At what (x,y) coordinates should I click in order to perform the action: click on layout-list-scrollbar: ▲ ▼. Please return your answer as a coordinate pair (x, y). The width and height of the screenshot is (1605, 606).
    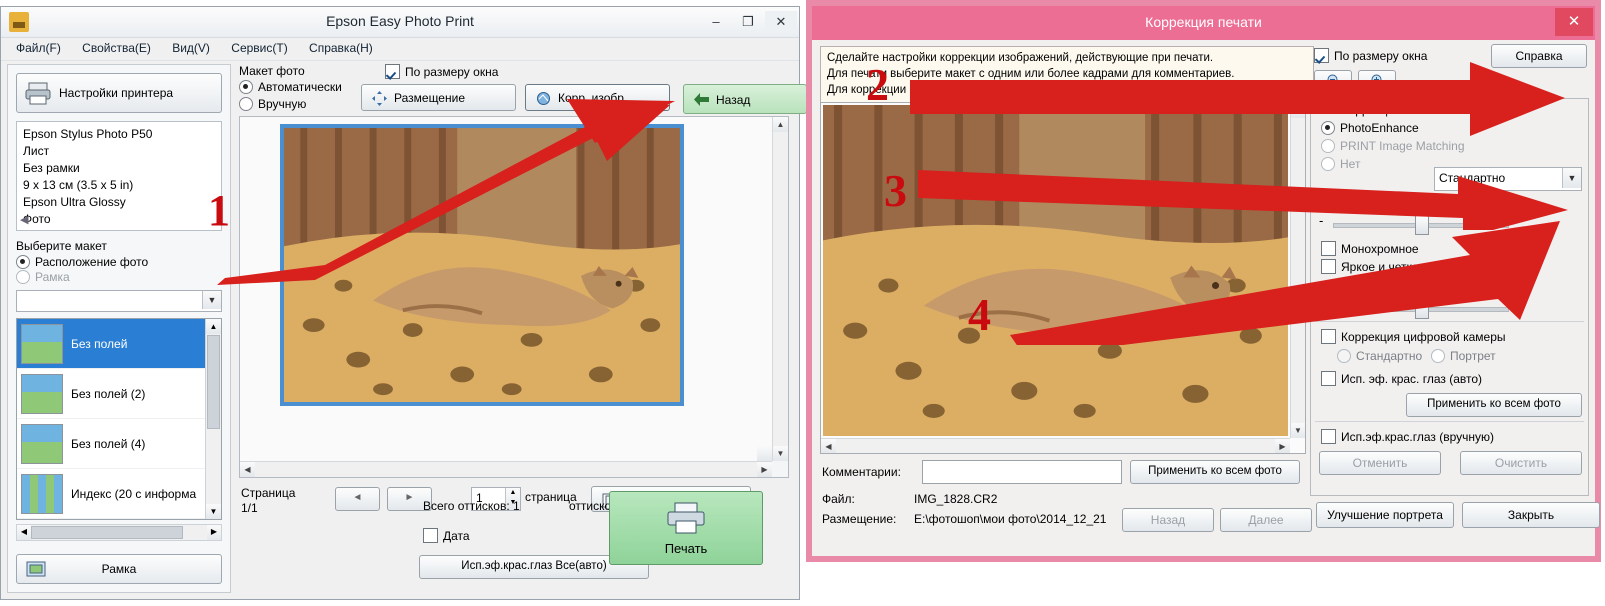
    Looking at the image, I should click on (213, 419).